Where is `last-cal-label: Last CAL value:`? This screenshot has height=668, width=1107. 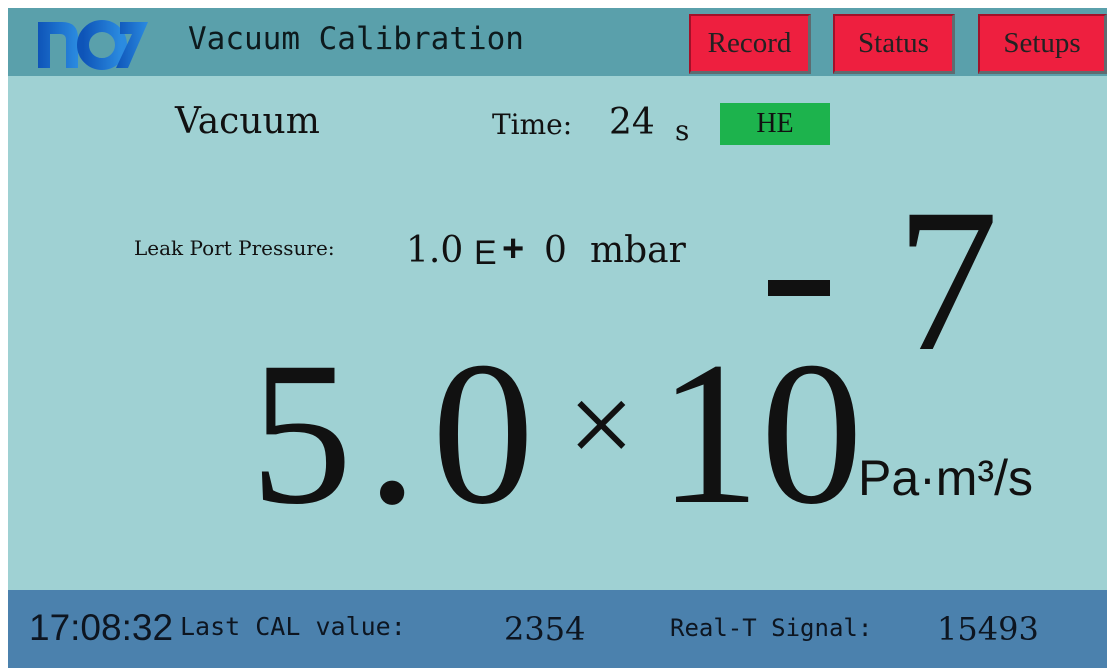
last-cal-label: Last CAL value: is located at coordinates (293, 626).